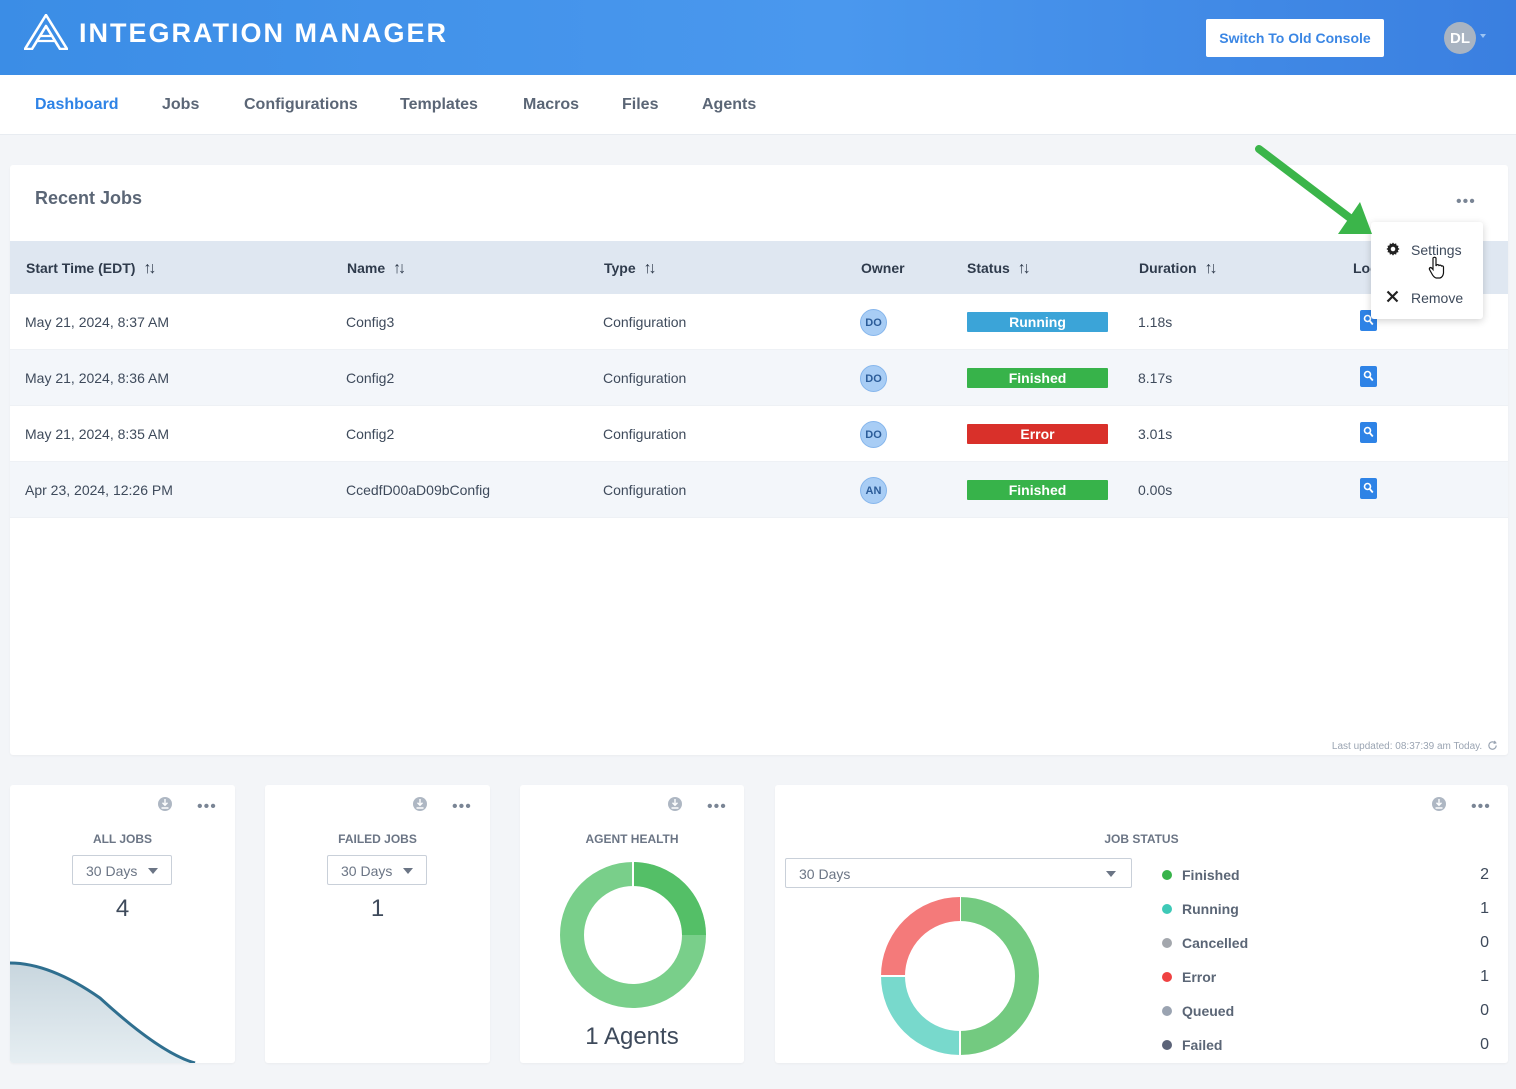 Image resolution: width=1516 pixels, height=1089 pixels. What do you see at coordinates (1210, 909) in the screenshot?
I see `legend-label: Running` at bounding box center [1210, 909].